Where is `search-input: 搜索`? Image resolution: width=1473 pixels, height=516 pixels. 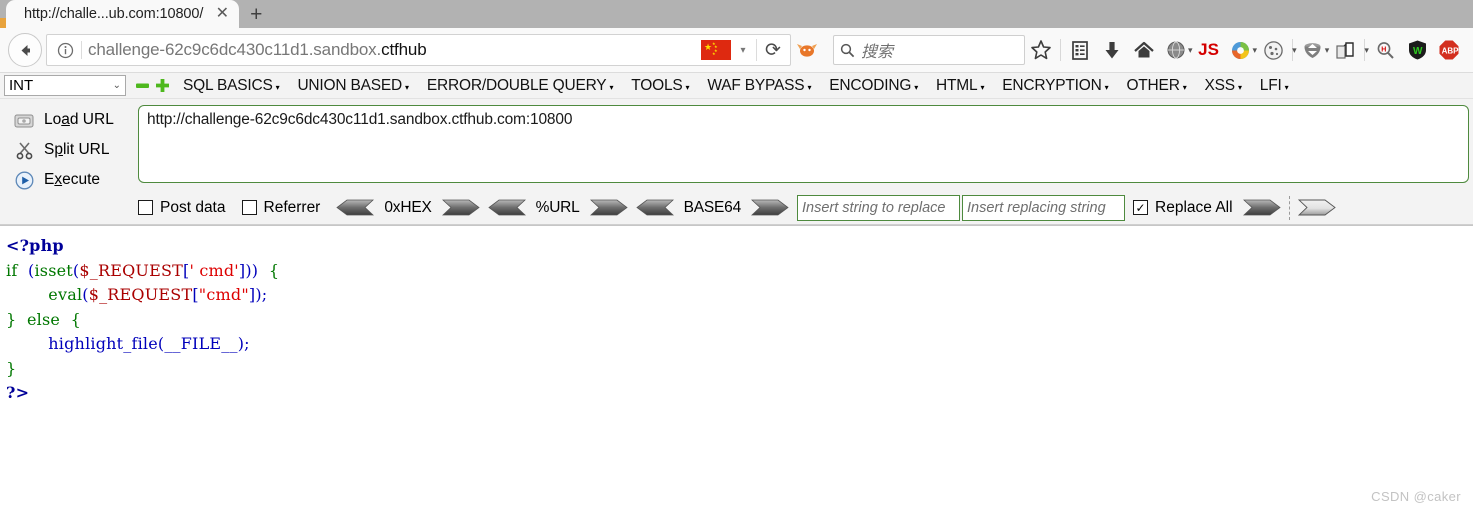 search-input: 搜索 is located at coordinates (929, 50).